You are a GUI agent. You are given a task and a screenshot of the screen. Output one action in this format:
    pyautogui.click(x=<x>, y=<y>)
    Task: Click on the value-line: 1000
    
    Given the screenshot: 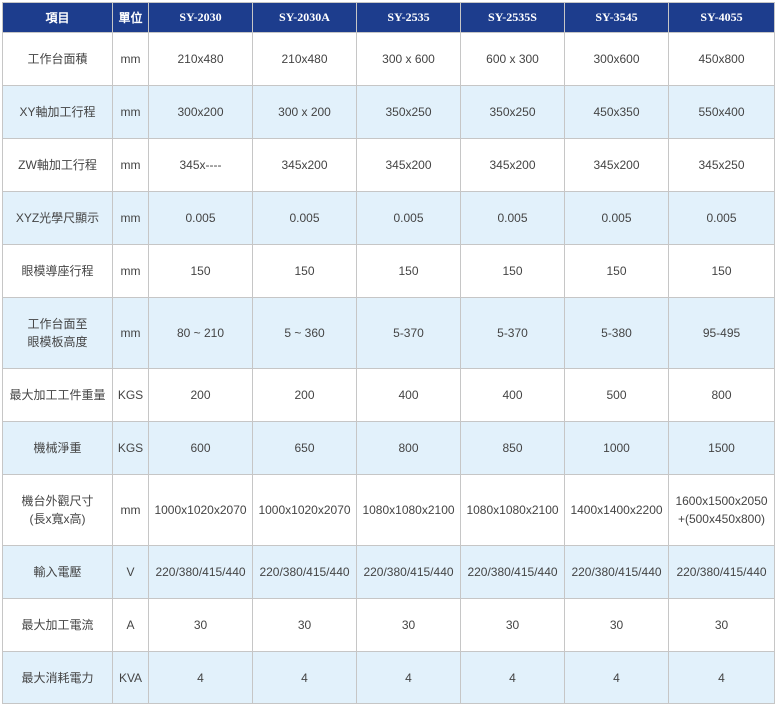 What is the action you would take?
    pyautogui.click(x=616, y=448)
    